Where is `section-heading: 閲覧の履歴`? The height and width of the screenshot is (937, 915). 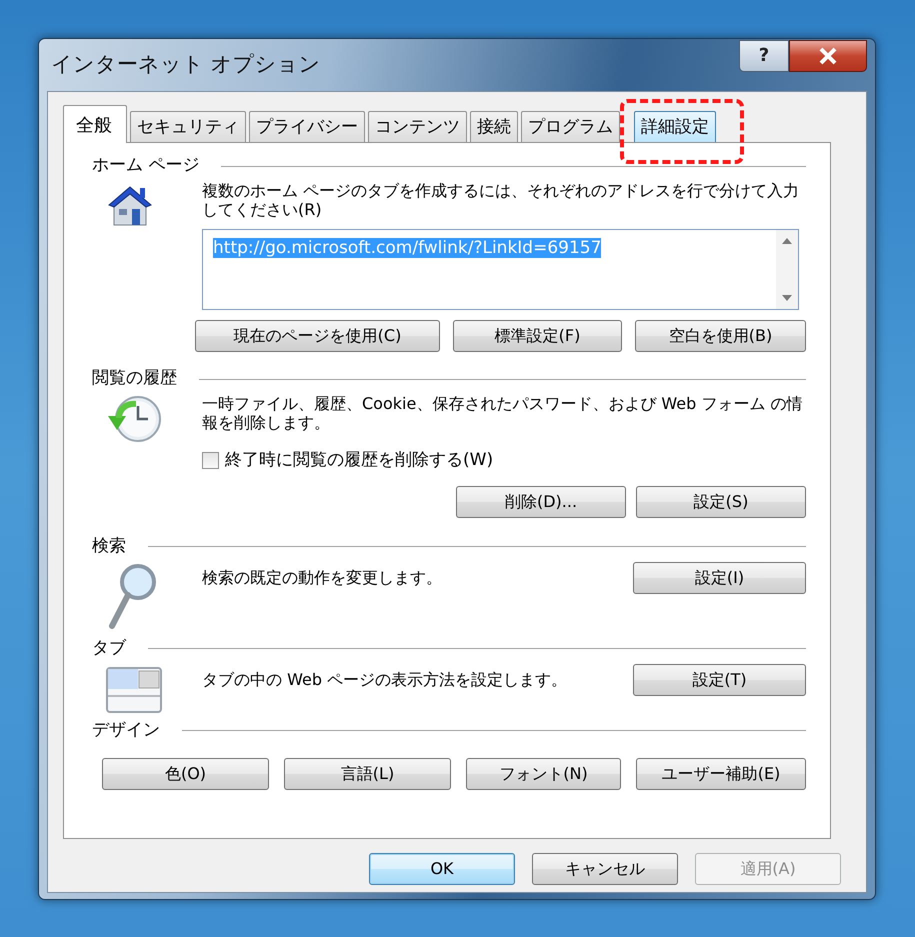 section-heading: 閲覧の履歴 is located at coordinates (134, 378).